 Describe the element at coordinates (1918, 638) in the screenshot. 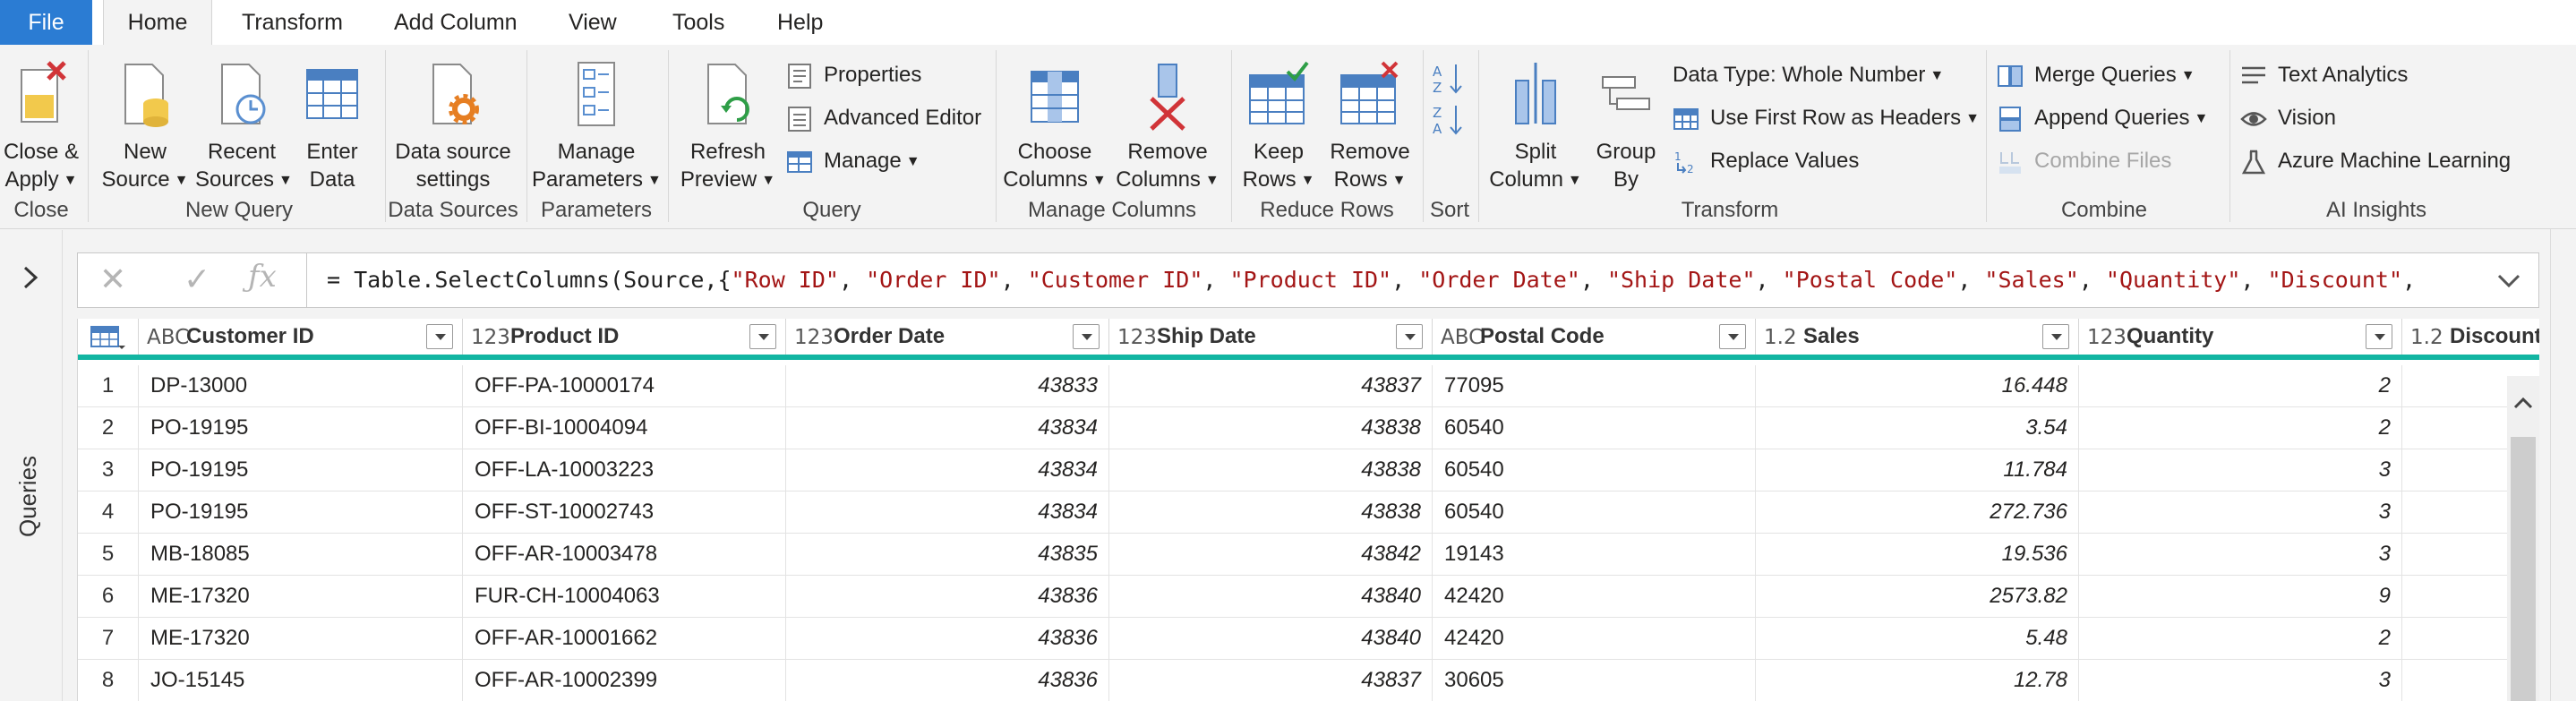

I see `cell-sales: 5.48` at that location.